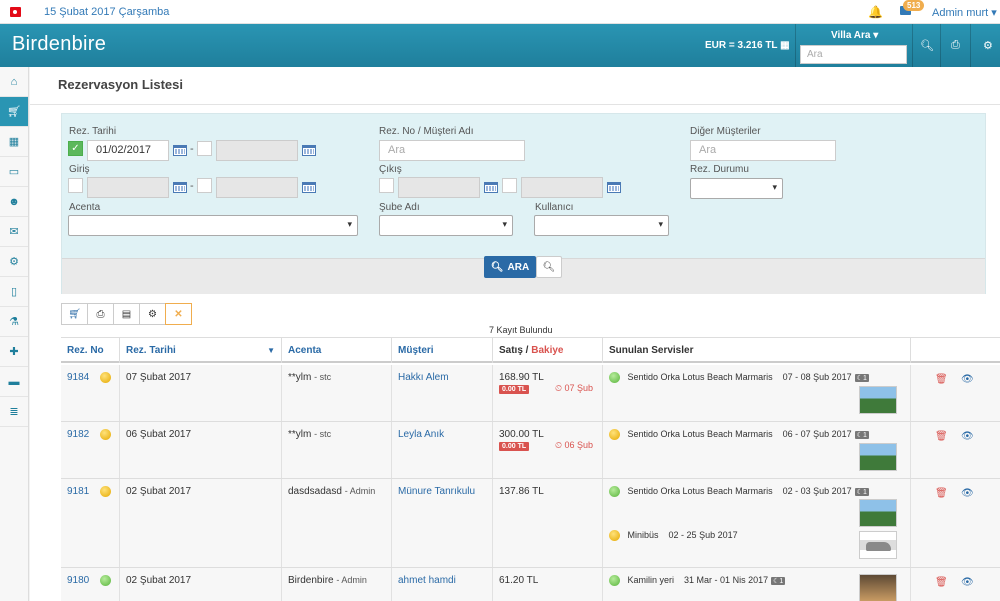  I want to click on col-rez-tarihi: Rez. Tarihi ▼, so click(201, 350).